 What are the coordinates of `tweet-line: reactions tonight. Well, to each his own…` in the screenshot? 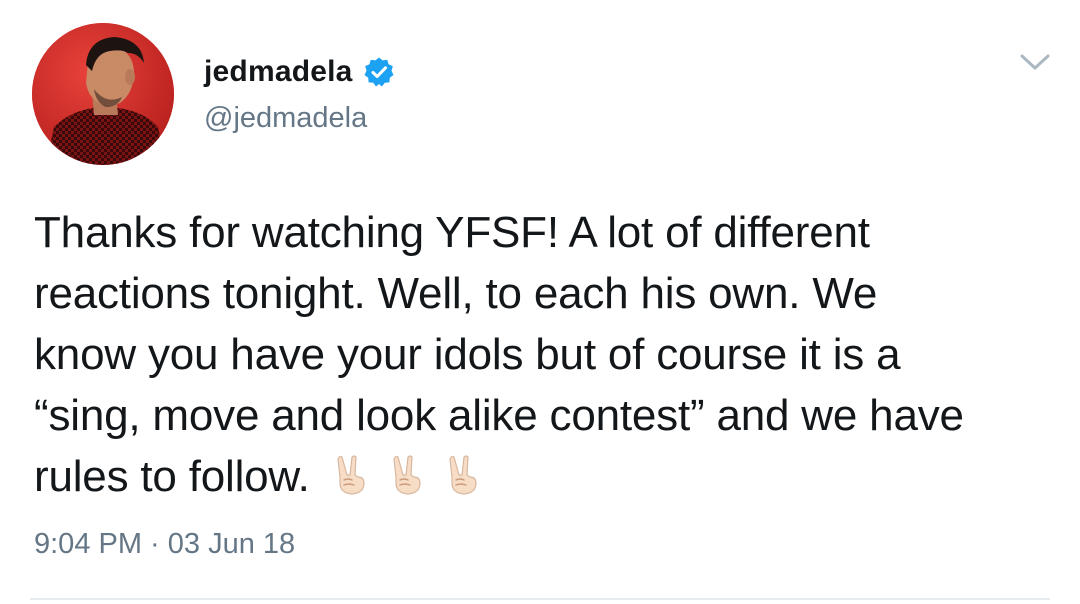 It's located at (456, 293).